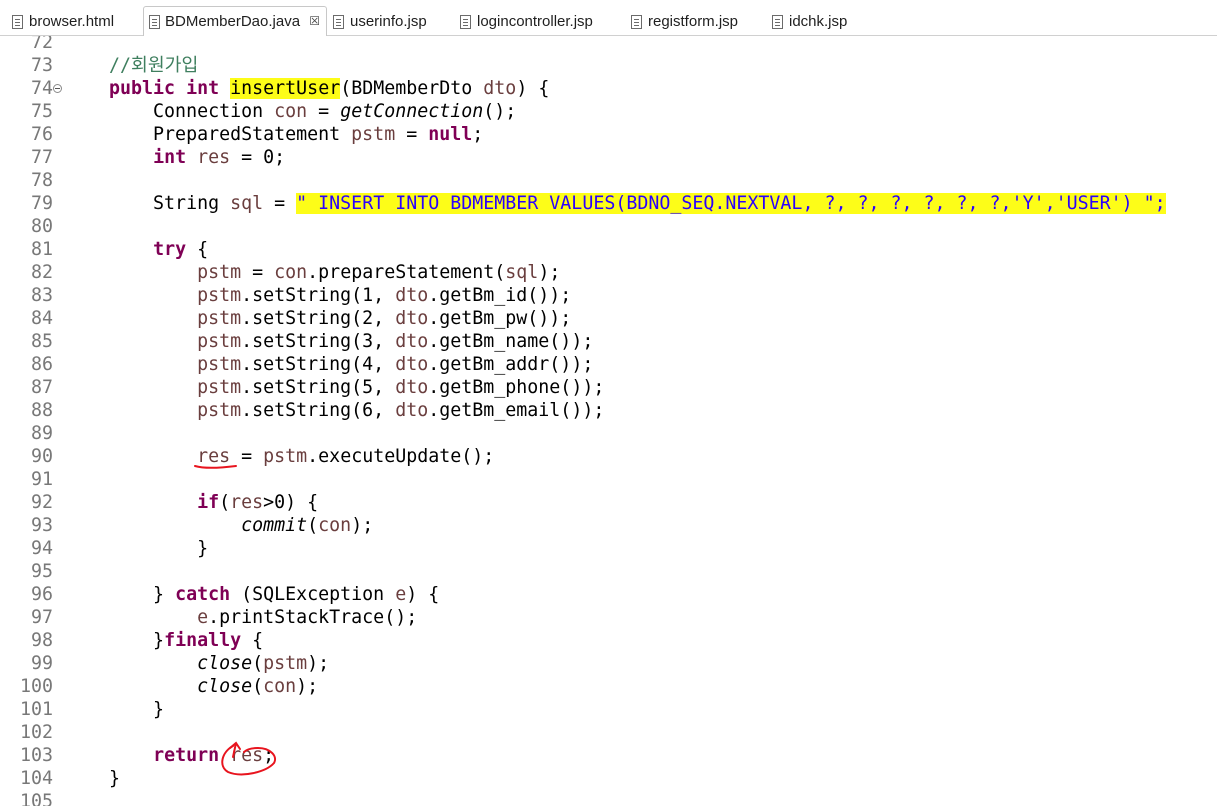 This screenshot has width=1217, height=806. I want to click on code-token: PreparedStatement, so click(208, 134).